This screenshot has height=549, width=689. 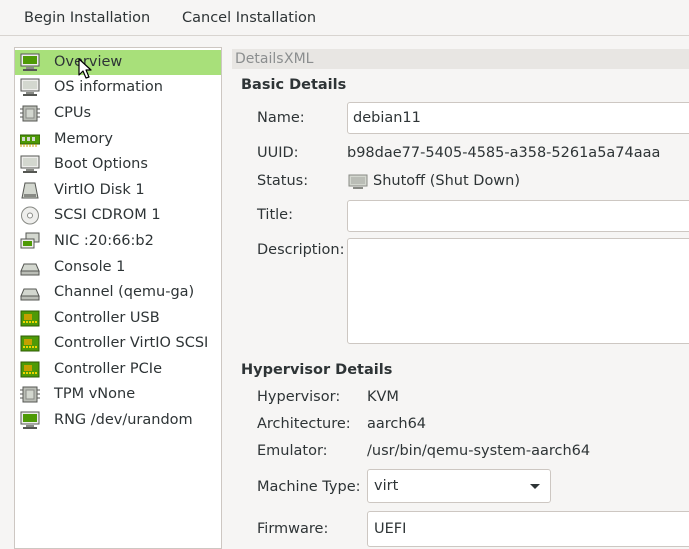 I want to click on hypervisor-value: KVM, so click(x=383, y=397).